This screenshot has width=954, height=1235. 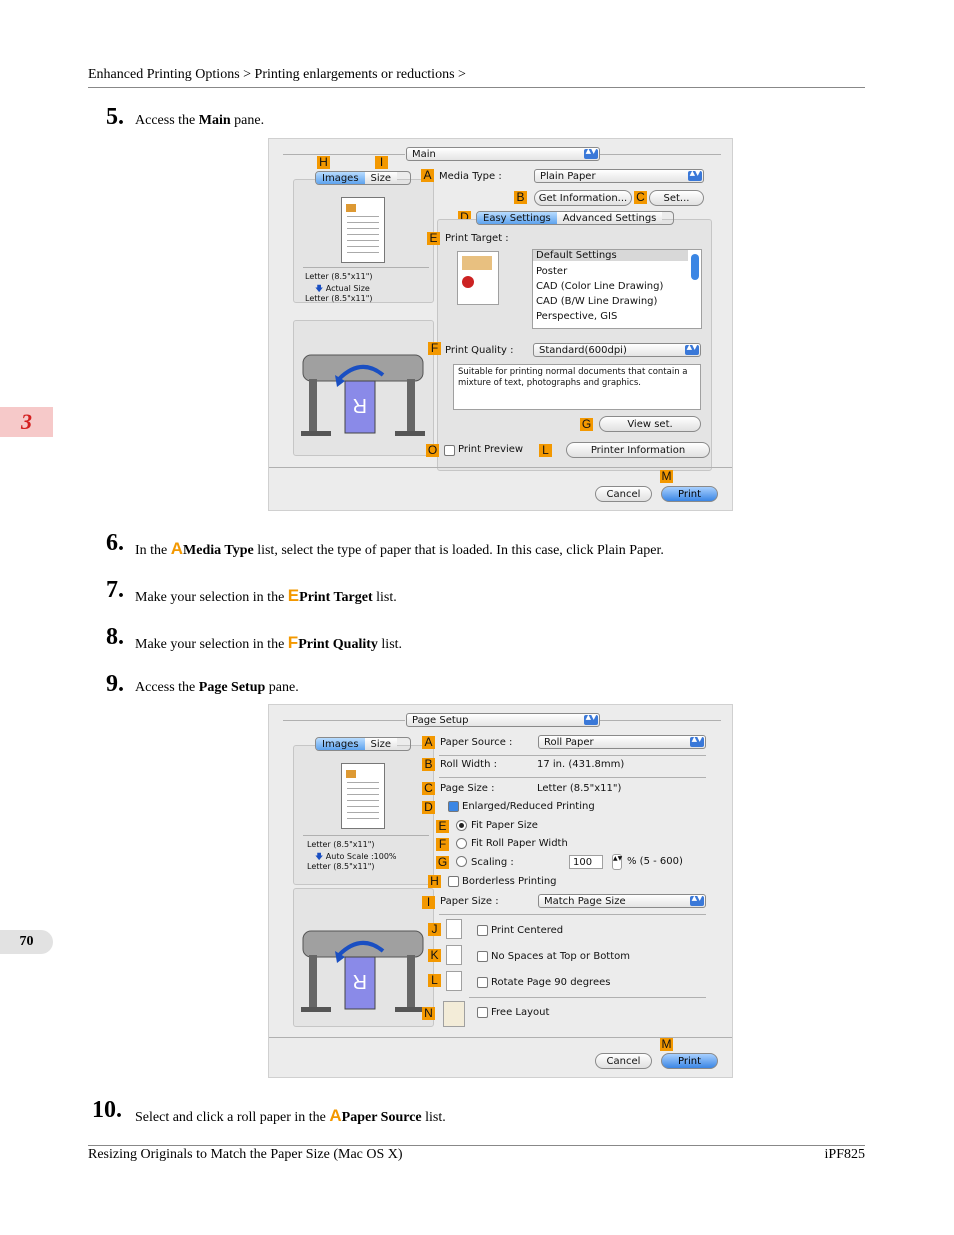 What do you see at coordinates (476, 742) in the screenshot?
I see `paper-source-label: Paper Source :` at bounding box center [476, 742].